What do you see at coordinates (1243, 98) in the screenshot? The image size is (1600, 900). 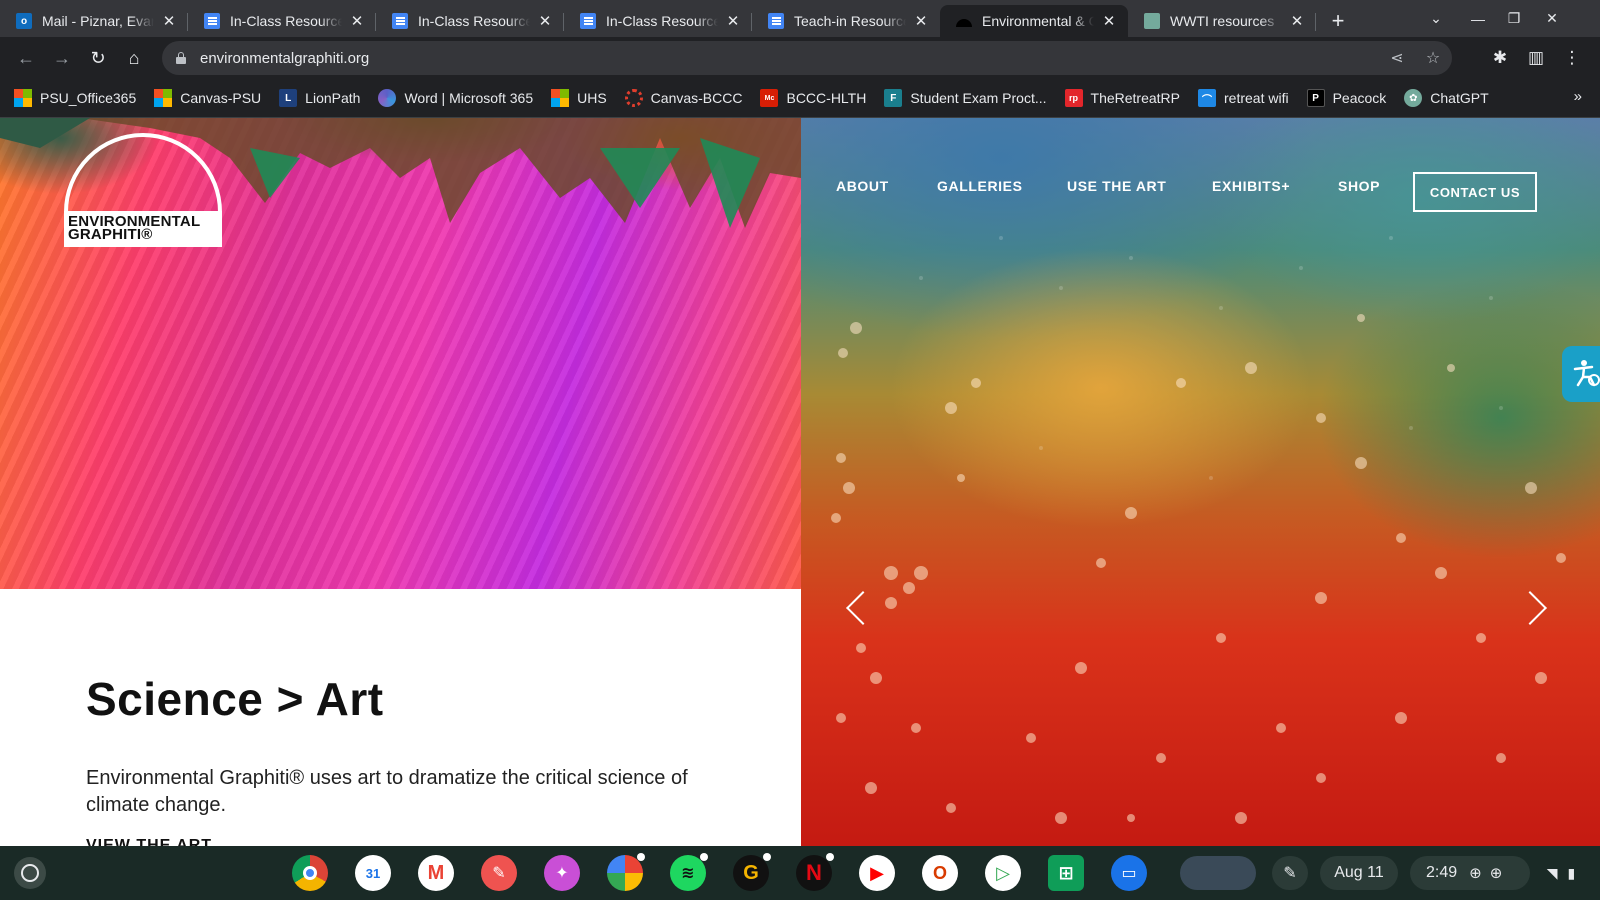 I see `bookmark-retreat-wifi: ⌒ retreat wifi` at bounding box center [1243, 98].